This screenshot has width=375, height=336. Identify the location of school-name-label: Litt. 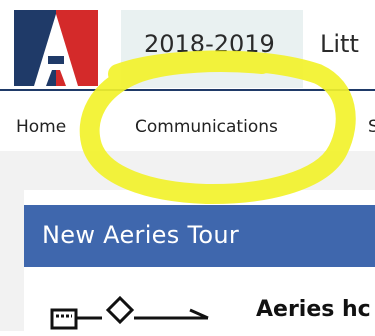
(339, 44).